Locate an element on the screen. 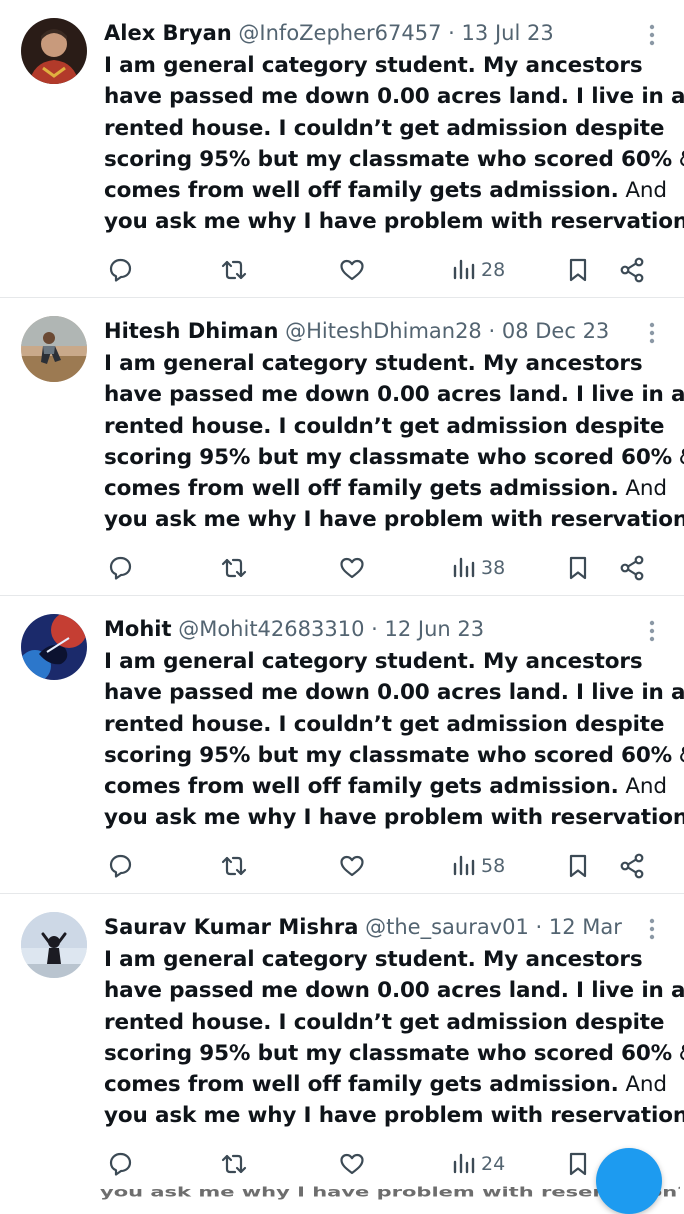  tweet-actions: 28 is located at coordinates (384, 270).